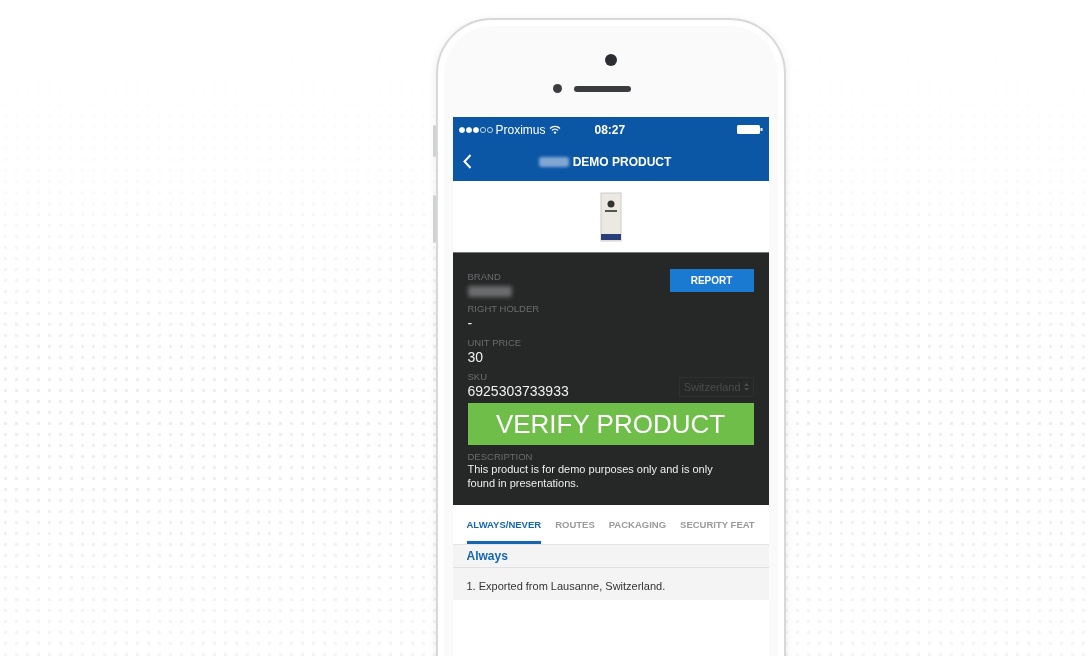 This screenshot has height=656, width=1091. Describe the element at coordinates (554, 129) in the screenshot. I see `wifi-icon` at that location.